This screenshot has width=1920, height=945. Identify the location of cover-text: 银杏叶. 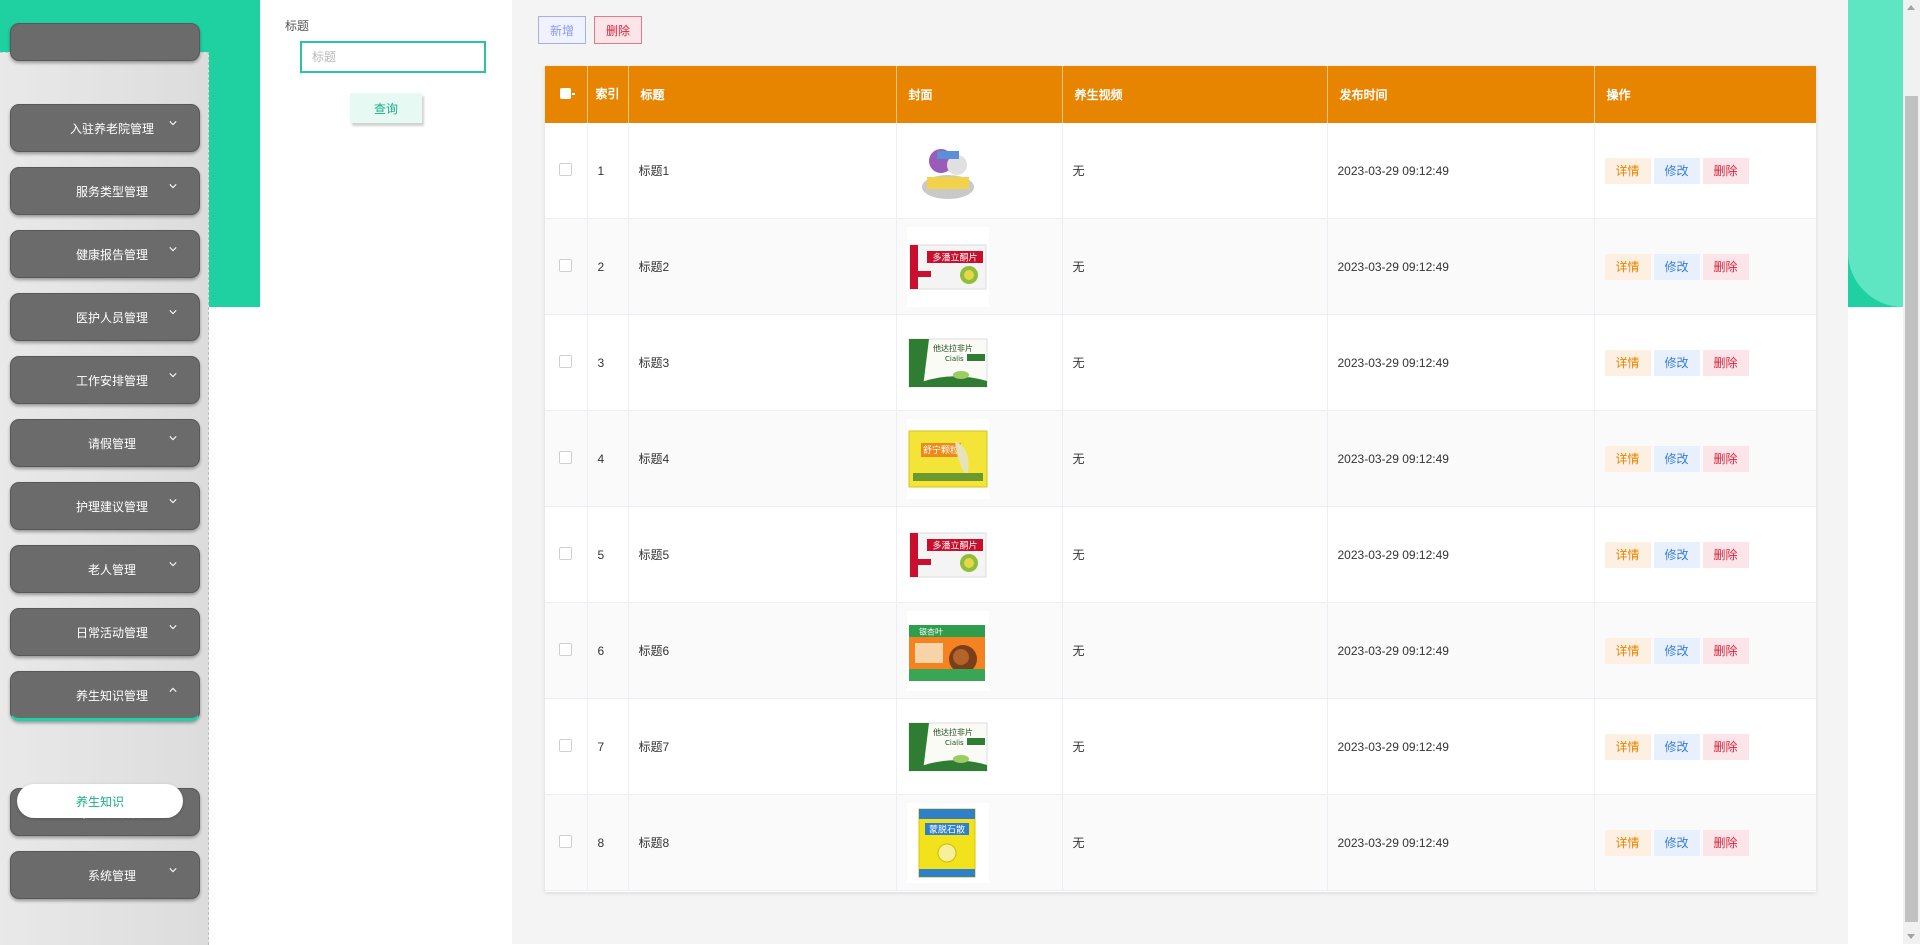
(931, 631).